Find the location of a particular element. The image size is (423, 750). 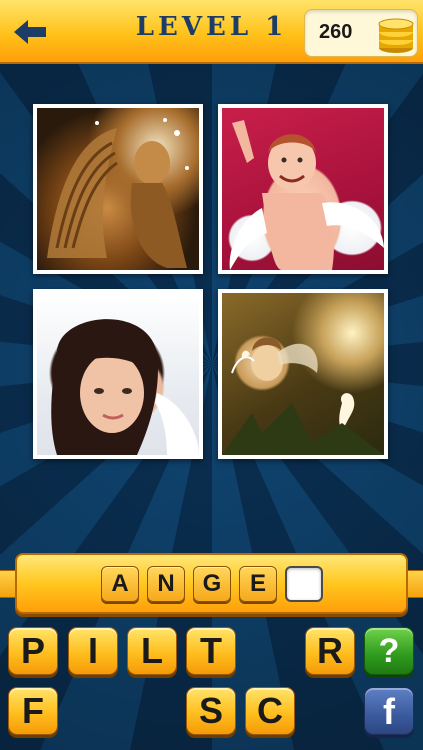

top-bar: LEVEL 1 260 is located at coordinates (211, 32).